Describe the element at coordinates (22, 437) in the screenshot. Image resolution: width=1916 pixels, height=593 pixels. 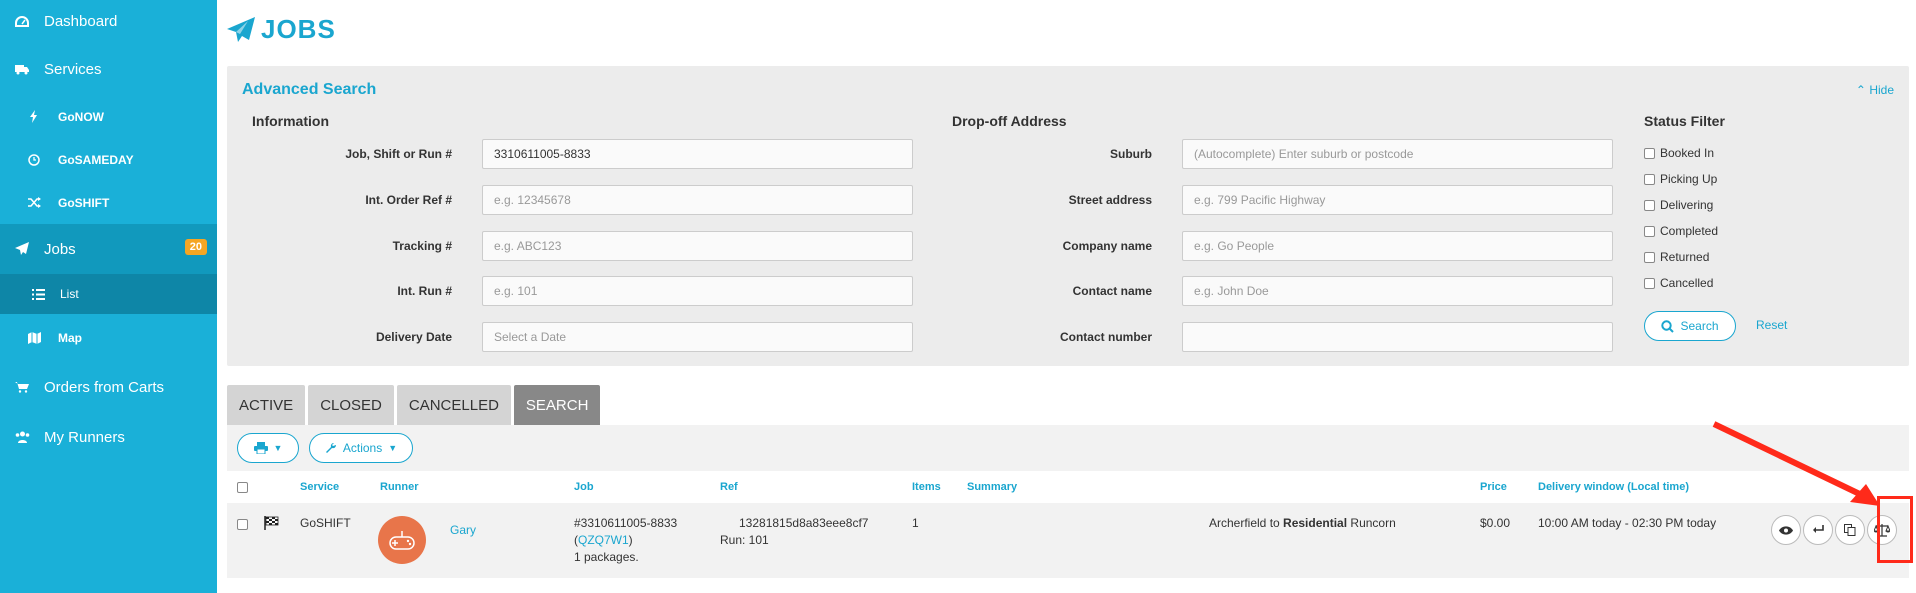
I see `users-icon` at that location.